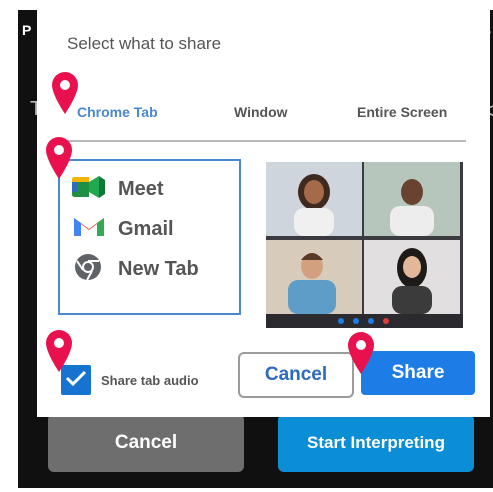 The image size is (493, 492). Describe the element at coordinates (296, 375) in the screenshot. I see `cancel-button: Cancel` at that location.